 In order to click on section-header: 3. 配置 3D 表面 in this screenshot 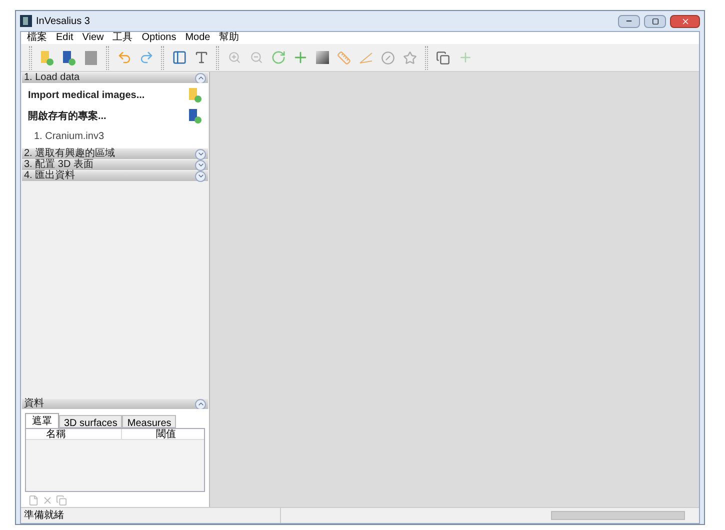, I will do `click(115, 165)`.